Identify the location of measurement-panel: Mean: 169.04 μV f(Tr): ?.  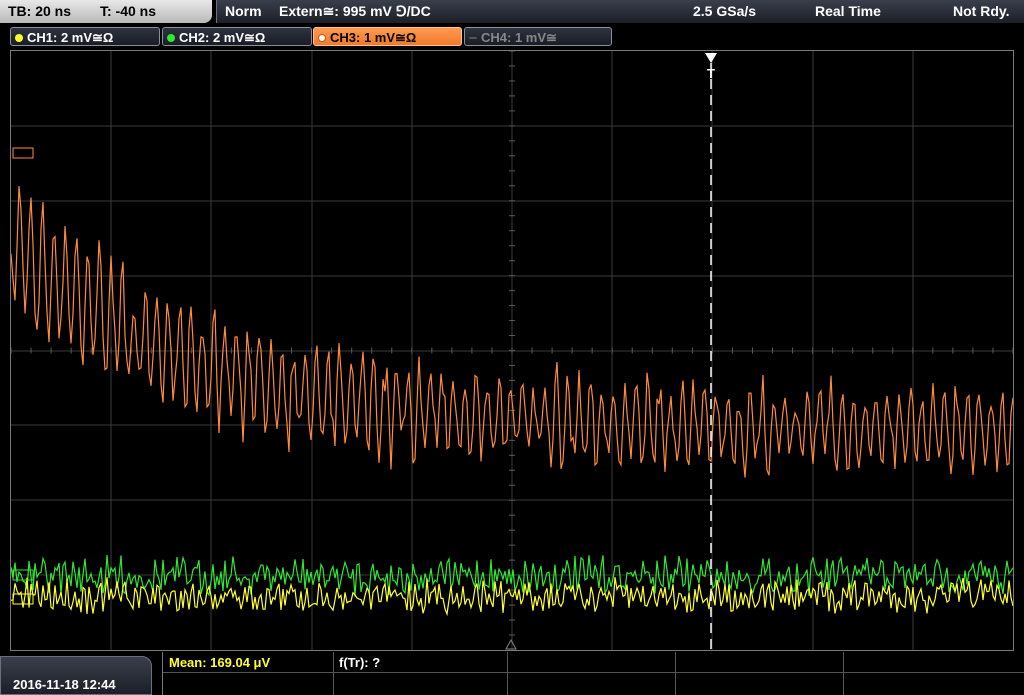
(593, 673).